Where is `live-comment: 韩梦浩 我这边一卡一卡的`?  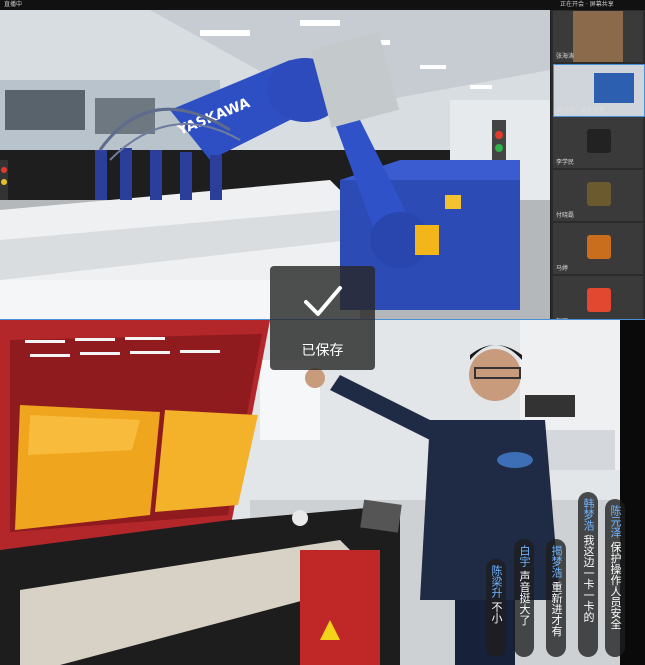
live-comment: 韩梦浩 我这边一卡一卡的 is located at coordinates (588, 574).